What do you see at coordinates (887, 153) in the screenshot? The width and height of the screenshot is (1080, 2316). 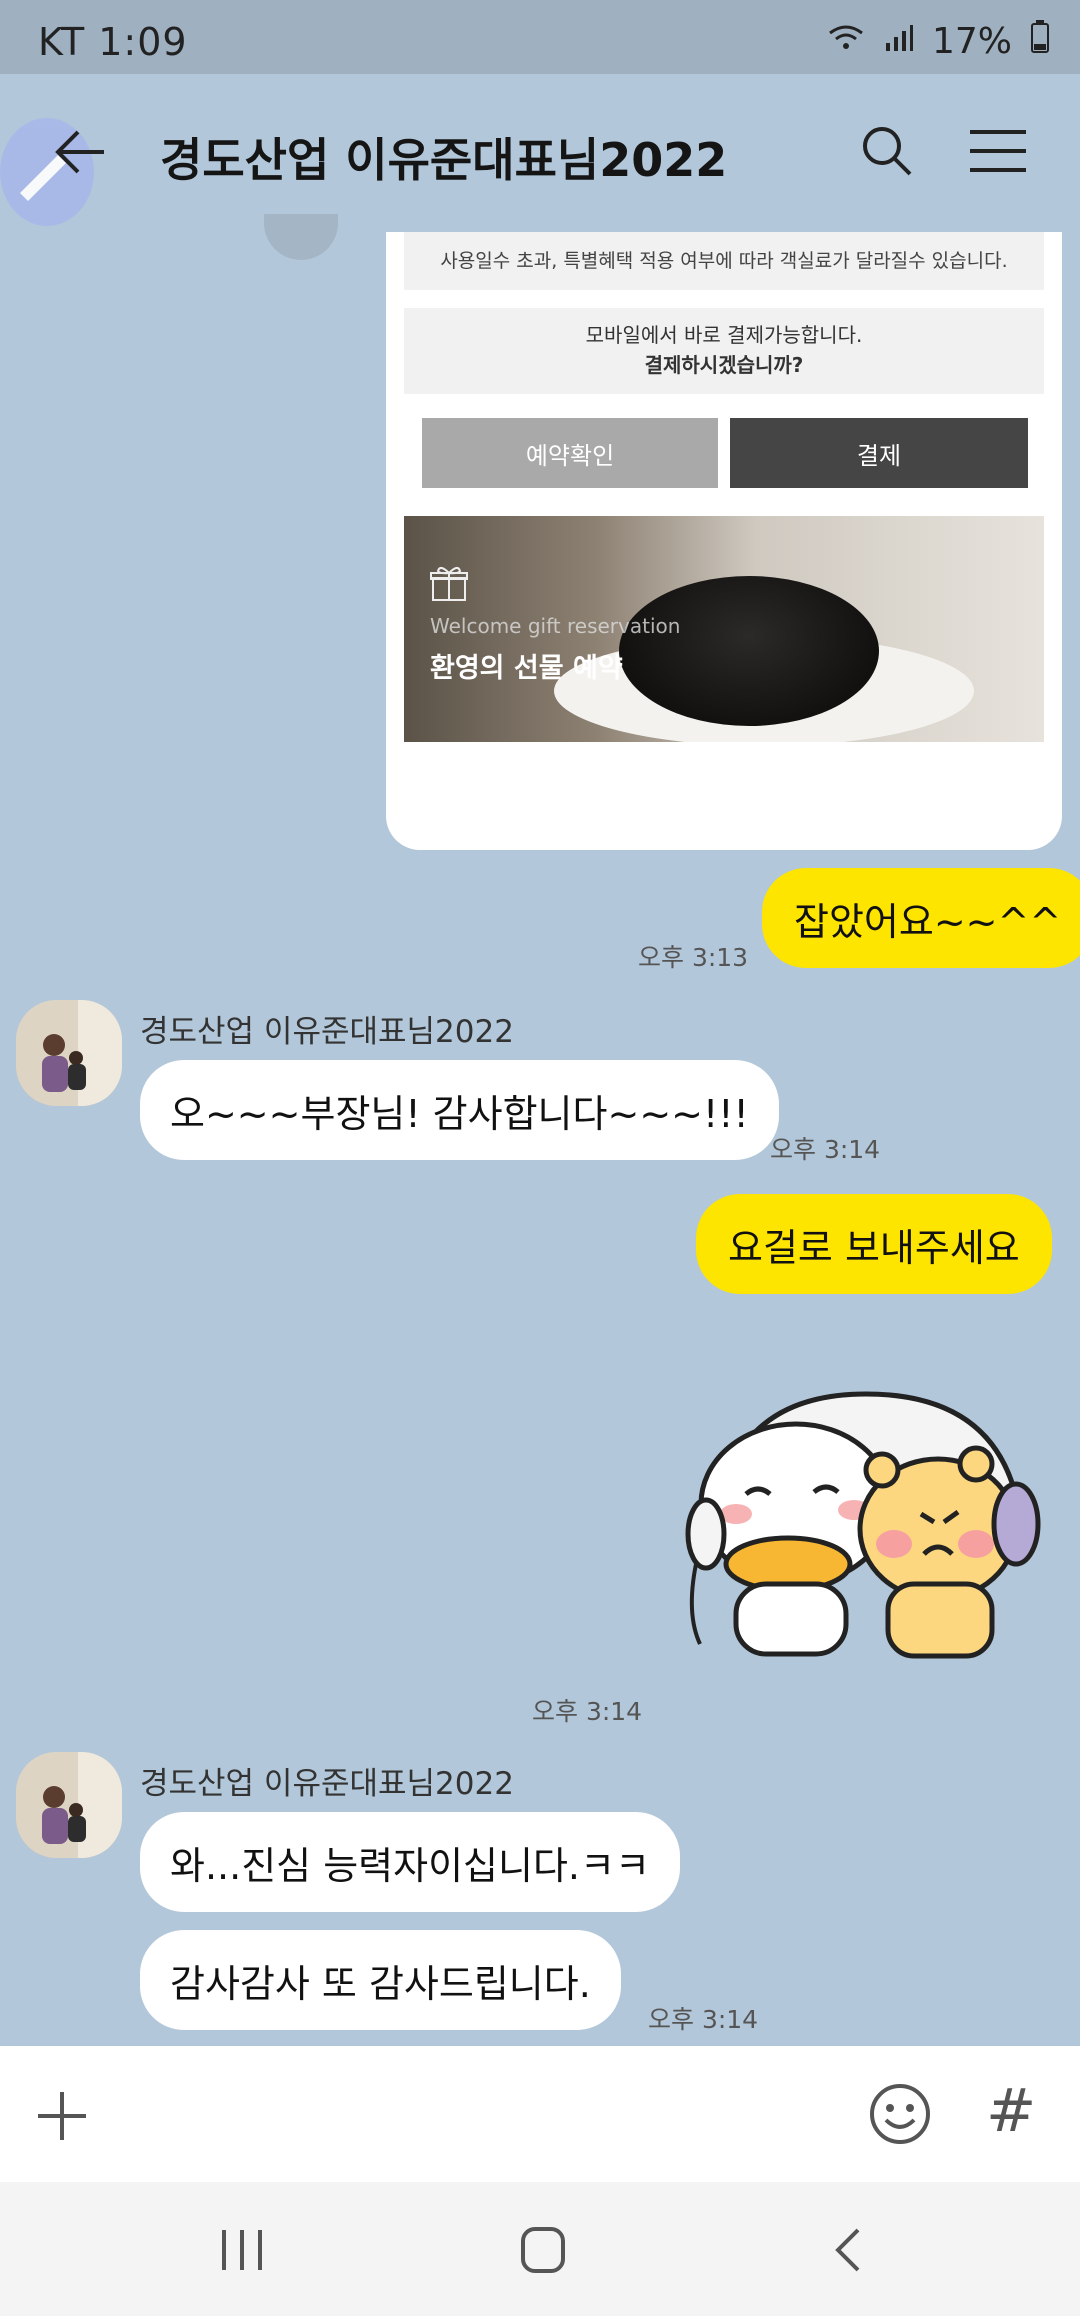 I see `search-icon` at bounding box center [887, 153].